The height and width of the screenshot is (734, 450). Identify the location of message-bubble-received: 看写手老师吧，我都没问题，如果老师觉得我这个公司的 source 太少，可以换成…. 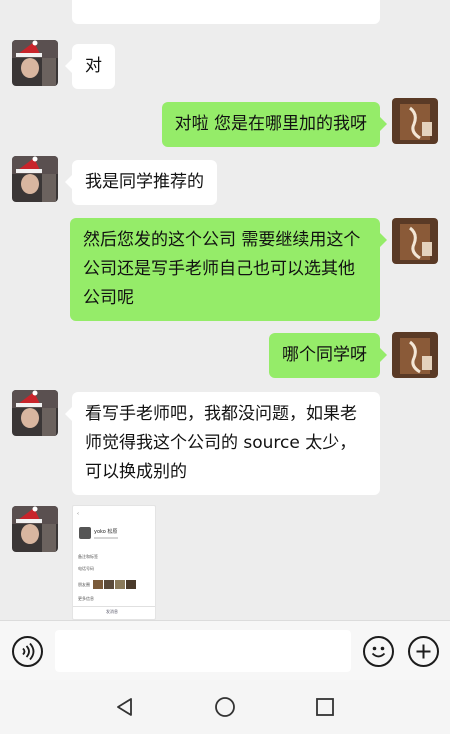
(222, 443).